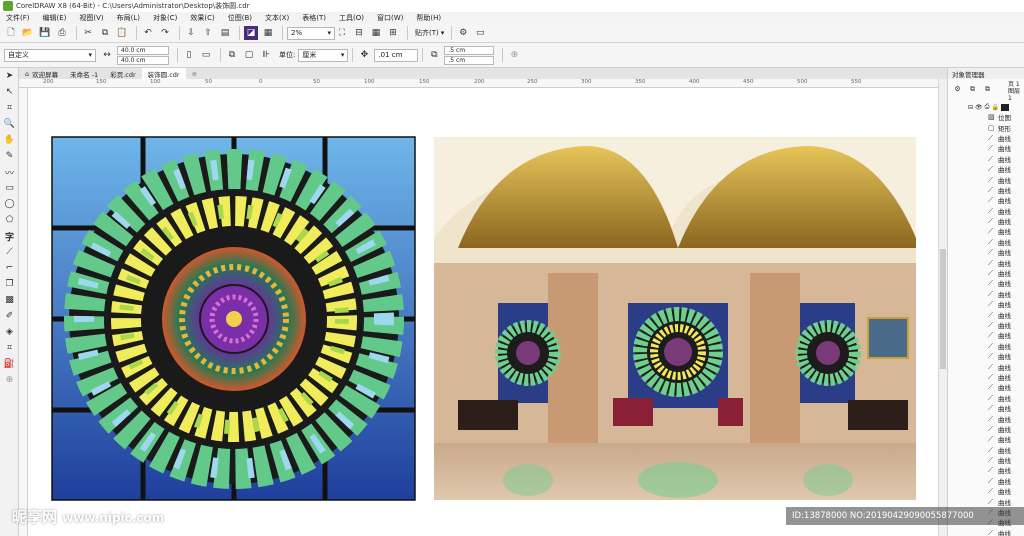 This screenshot has width=1024, height=536. Describe the element at coordinates (311, 33) in the screenshot. I see `zoom-level-select: 2% ▾` at that location.